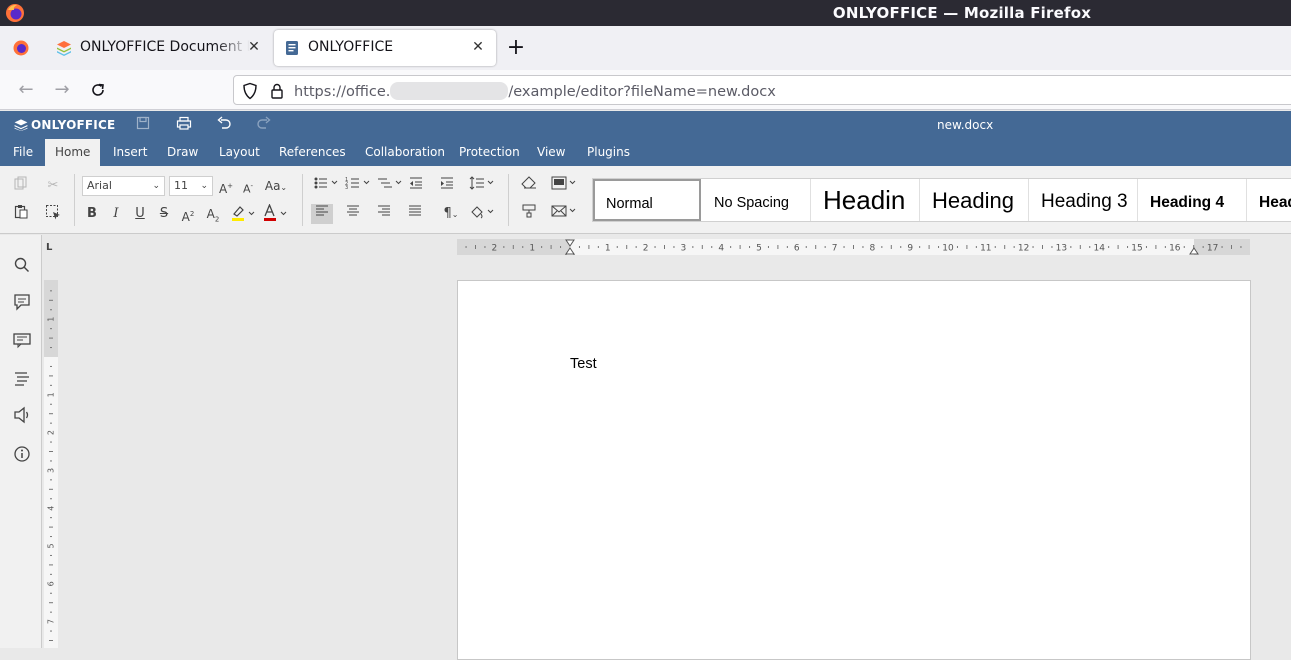  Describe the element at coordinates (23, 152) in the screenshot. I see `tab-file: File` at that location.